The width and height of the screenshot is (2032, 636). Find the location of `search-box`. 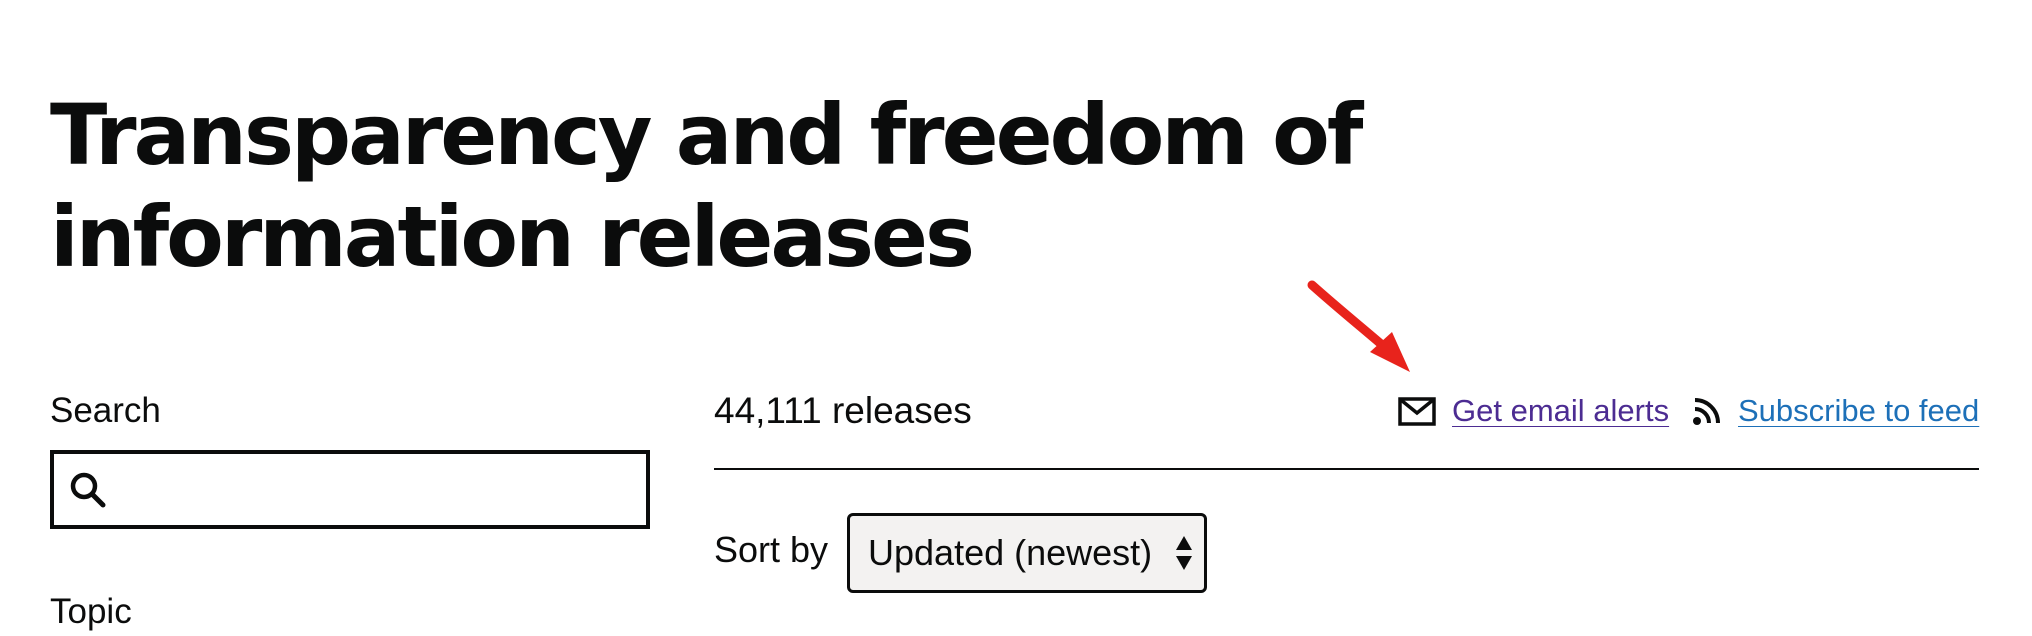

search-box is located at coordinates (350, 489).